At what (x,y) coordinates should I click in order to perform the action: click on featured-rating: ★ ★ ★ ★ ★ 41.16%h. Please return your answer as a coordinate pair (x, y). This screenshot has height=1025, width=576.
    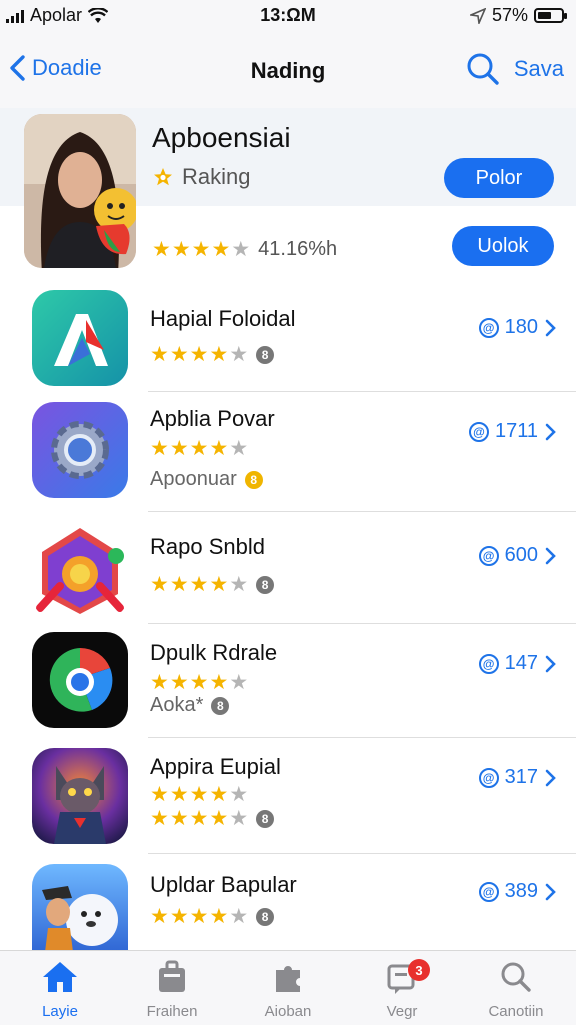
    Looking at the image, I should click on (244, 249).